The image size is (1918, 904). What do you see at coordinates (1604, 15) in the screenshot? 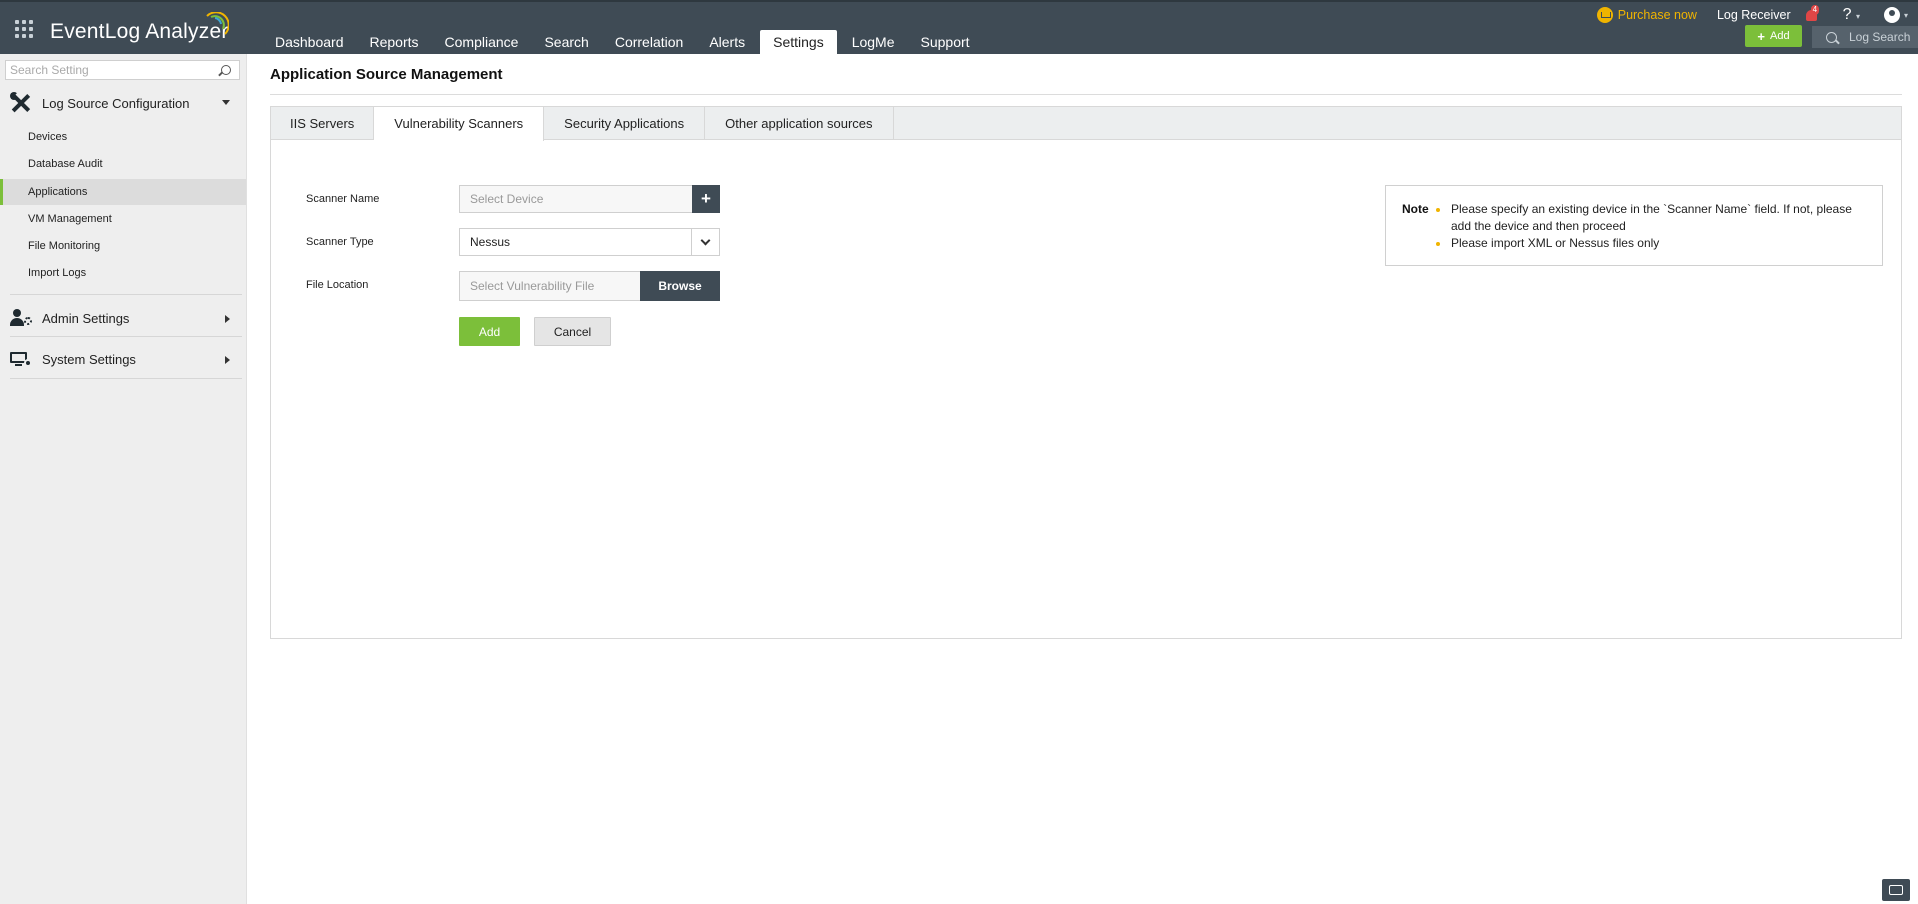
I see `cart-icon` at bounding box center [1604, 15].